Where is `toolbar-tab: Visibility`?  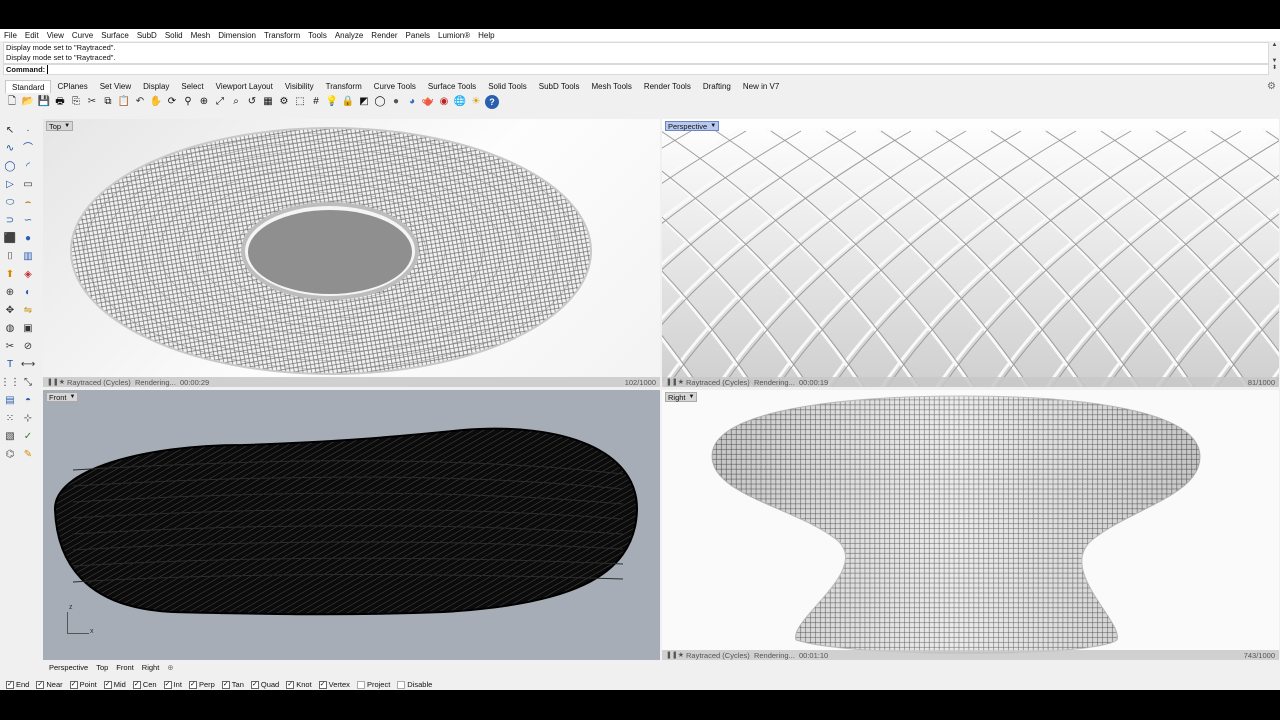
toolbar-tab: Visibility is located at coordinates (299, 86).